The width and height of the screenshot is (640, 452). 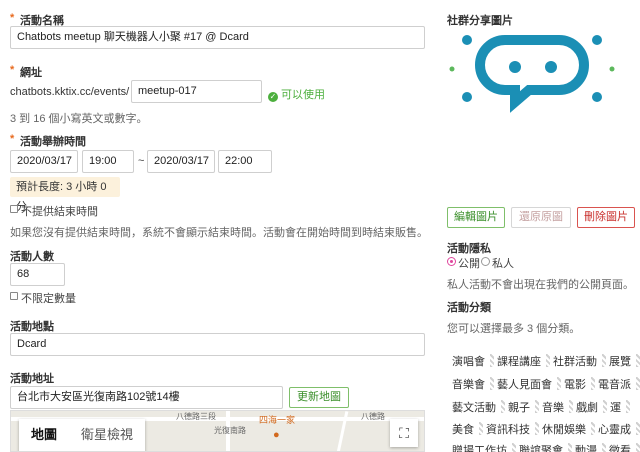 I want to click on address-input: 台北市大安區光復南路102號14樓, so click(x=146, y=397).